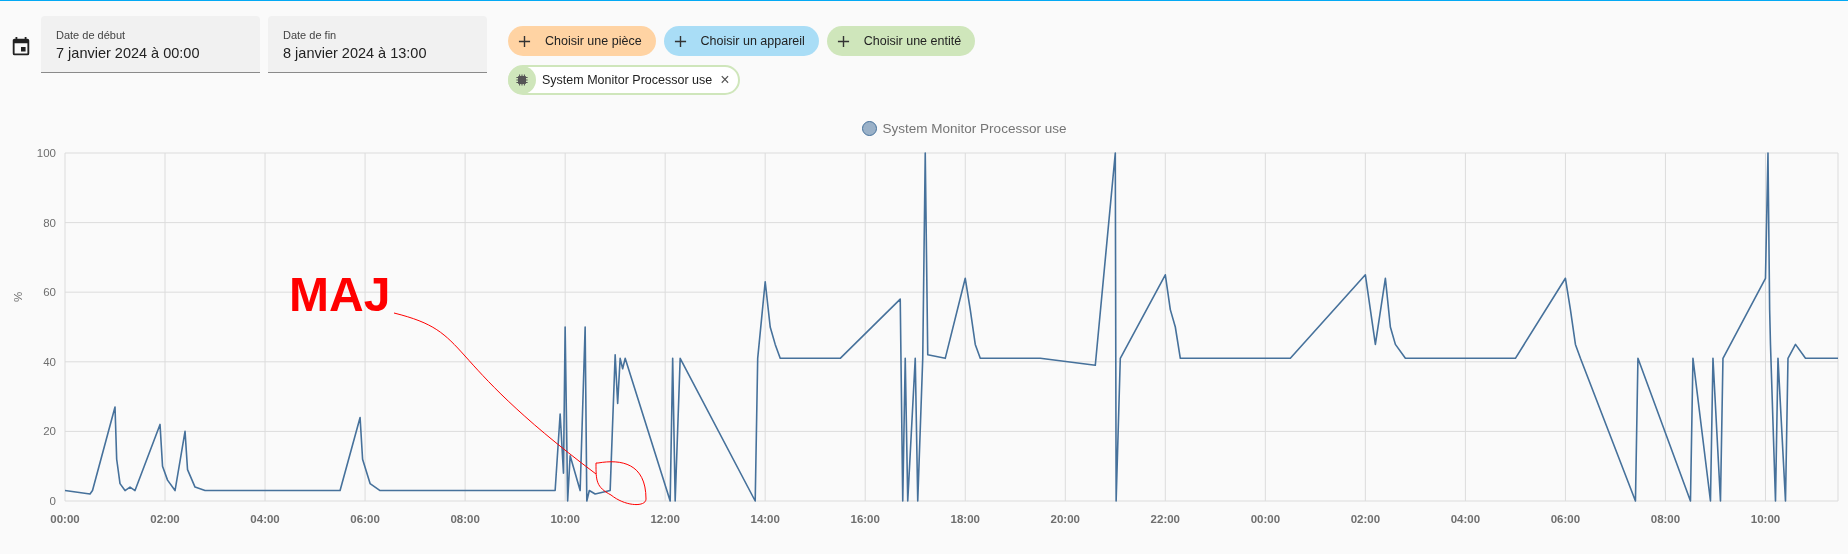 The height and width of the screenshot is (554, 1848). Describe the element at coordinates (340, 294) in the screenshot. I see `annotation-text: MAJ` at that location.